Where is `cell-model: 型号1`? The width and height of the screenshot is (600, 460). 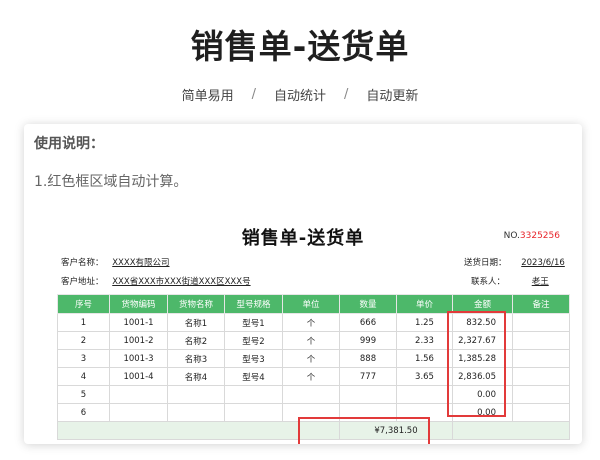 cell-model: 型号1 is located at coordinates (253, 322).